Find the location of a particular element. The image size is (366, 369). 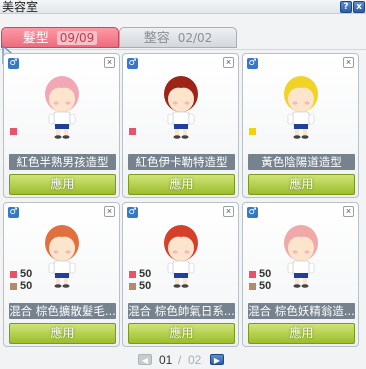

hair-card: ♂ × 50 50 混合 棕色帥氣日系... 應用 is located at coordinates (180, 274).